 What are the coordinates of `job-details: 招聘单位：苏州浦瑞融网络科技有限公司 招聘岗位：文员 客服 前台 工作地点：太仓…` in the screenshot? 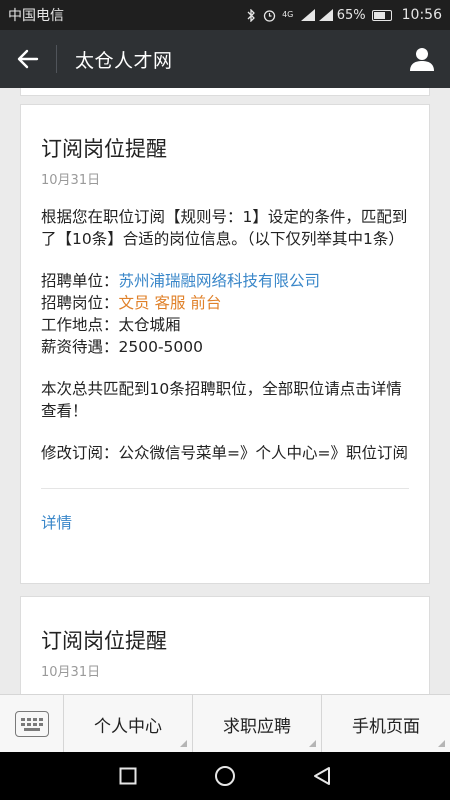 It's located at (225, 314).